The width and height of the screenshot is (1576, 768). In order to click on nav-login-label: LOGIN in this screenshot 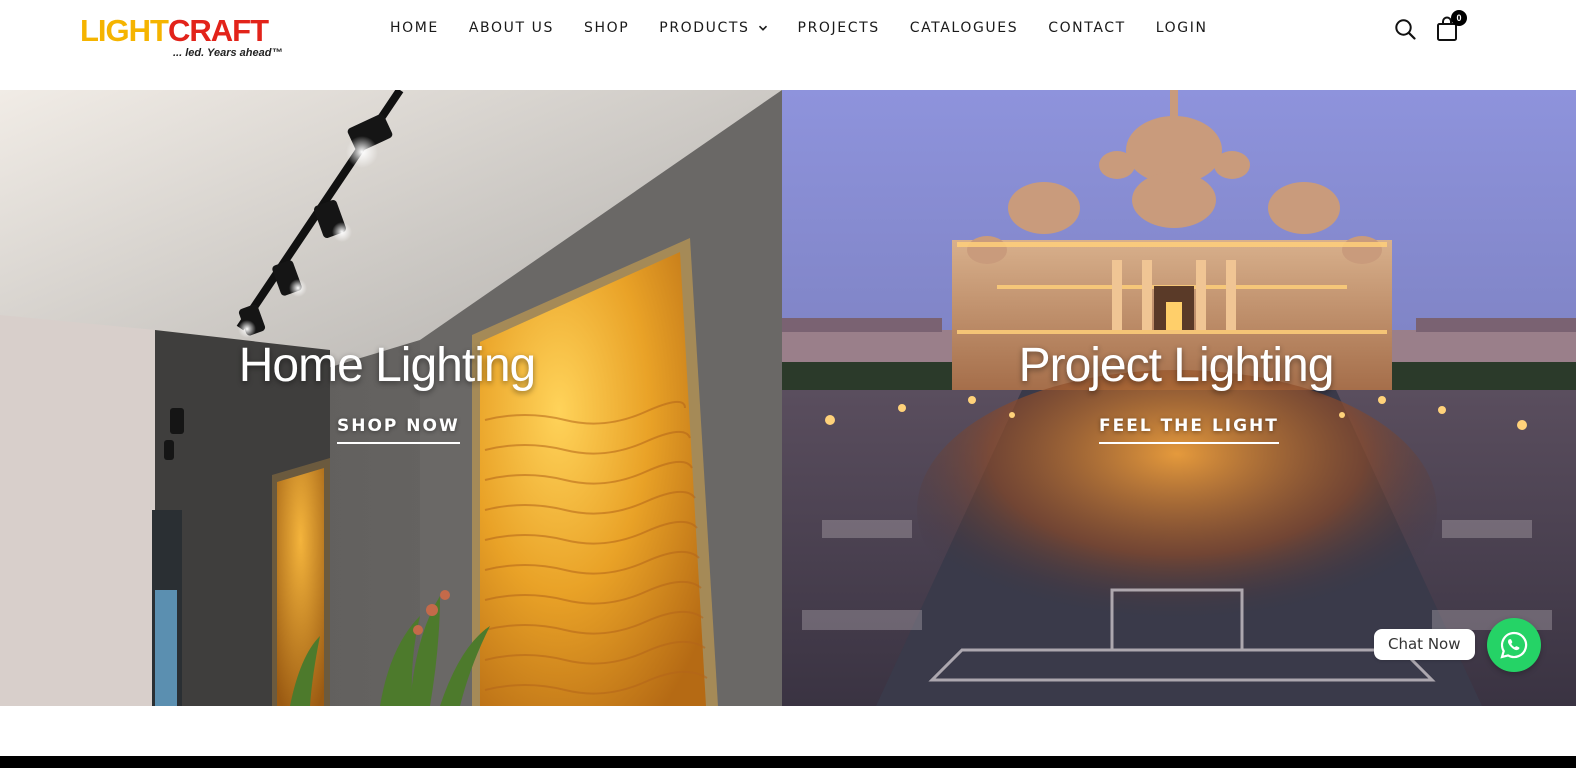, I will do `click(1181, 28)`.